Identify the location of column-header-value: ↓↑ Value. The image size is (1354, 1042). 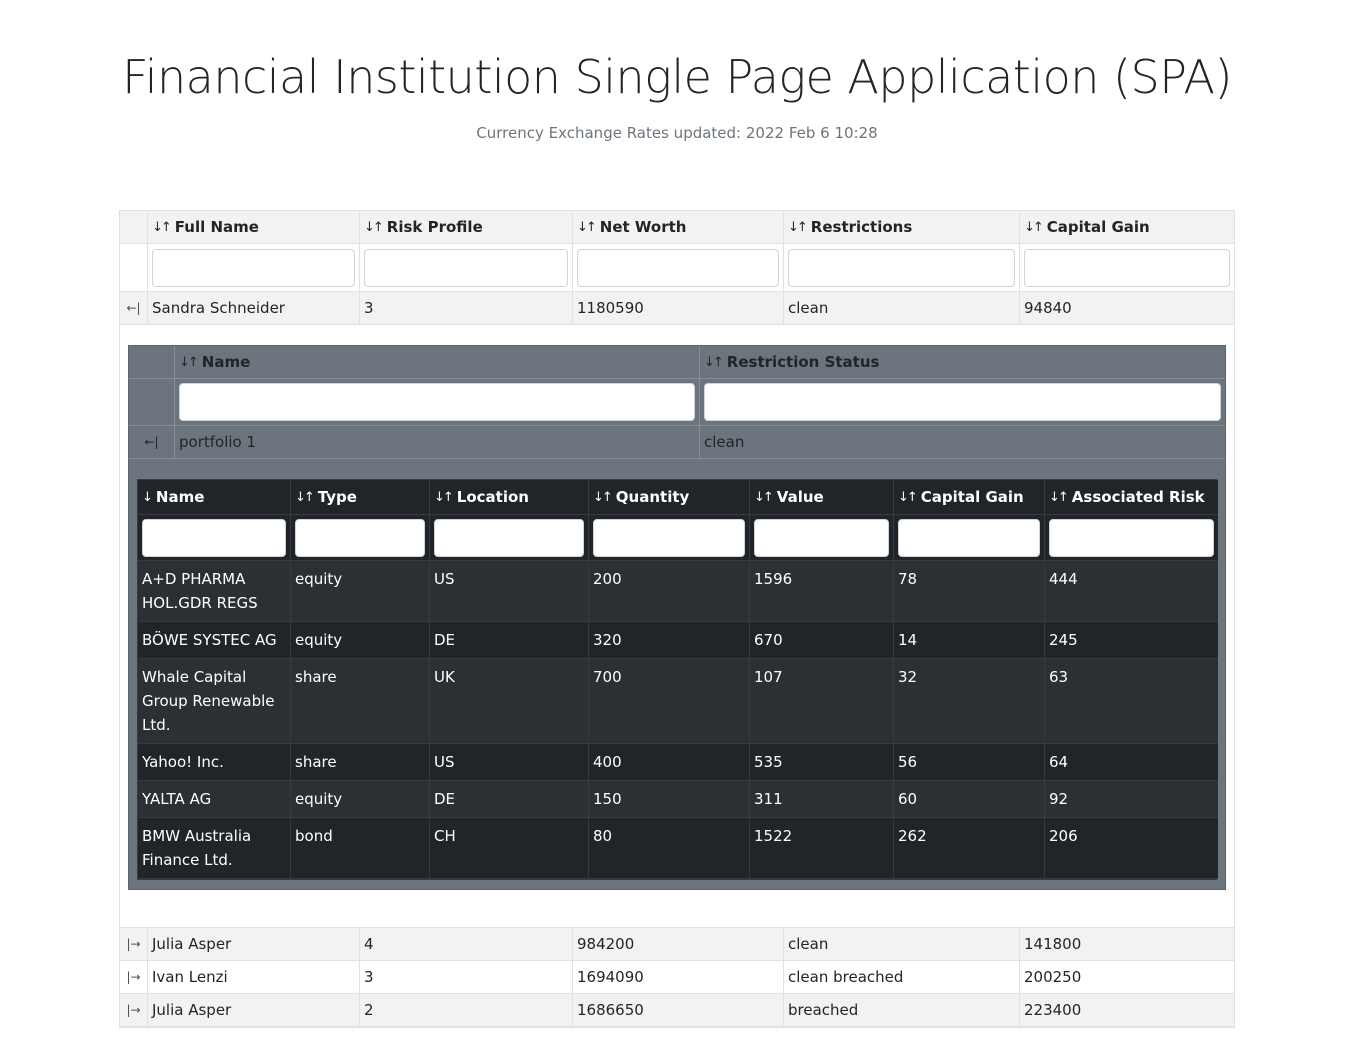
(822, 497).